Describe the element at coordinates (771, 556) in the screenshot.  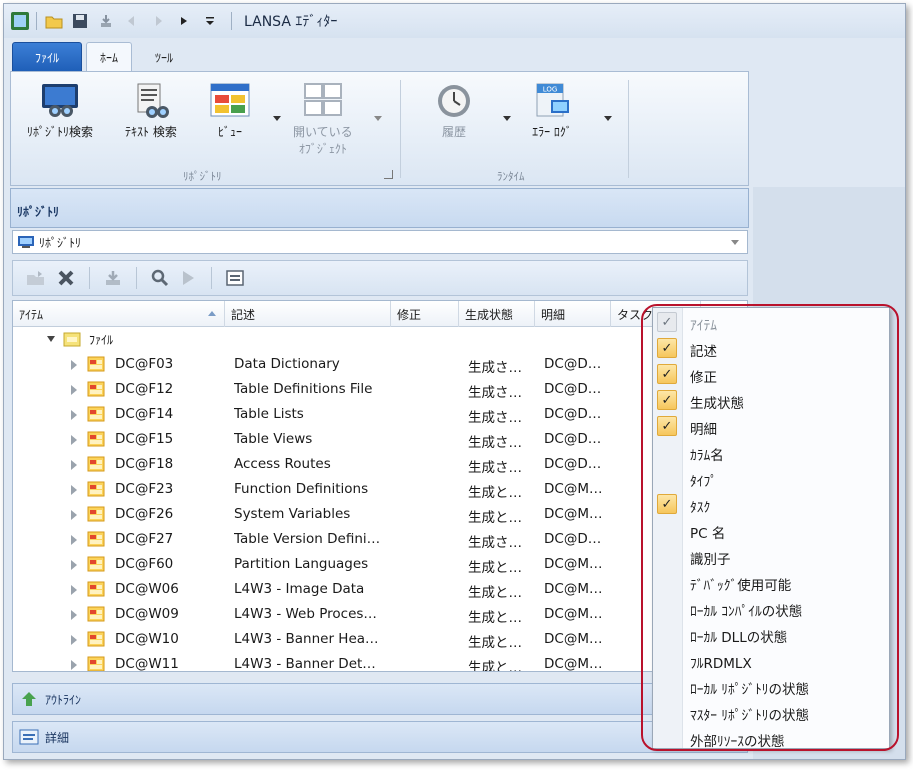
I see `menu-item: 識別子` at that location.